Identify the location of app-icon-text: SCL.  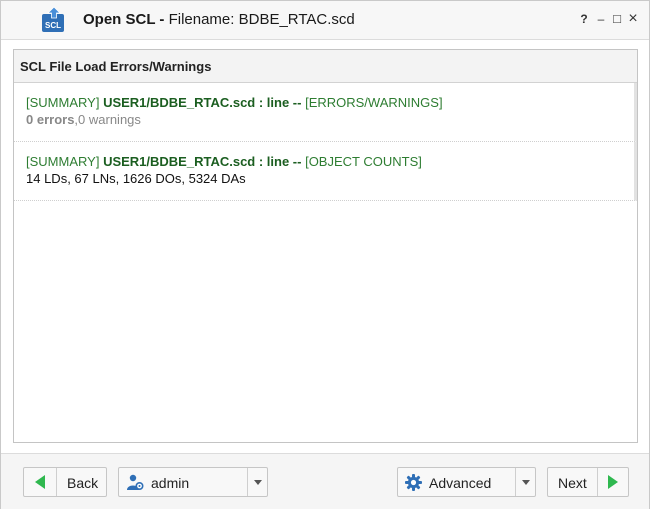
(53, 25).